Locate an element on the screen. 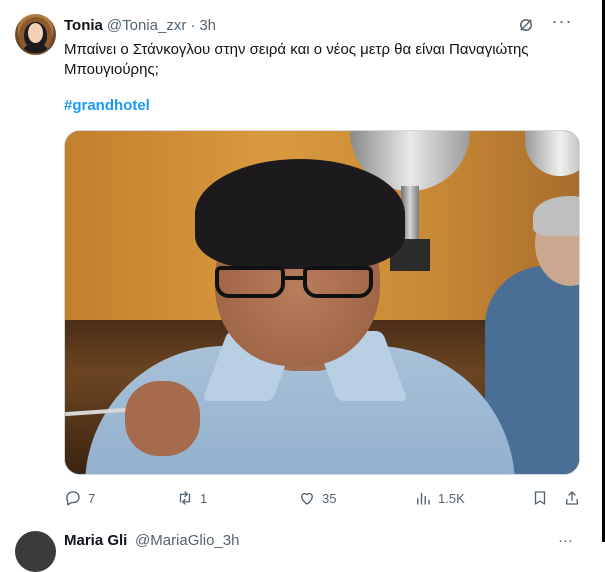  tweet-header: Tonia @Tonia_zxr · 3h is located at coordinates (140, 25).